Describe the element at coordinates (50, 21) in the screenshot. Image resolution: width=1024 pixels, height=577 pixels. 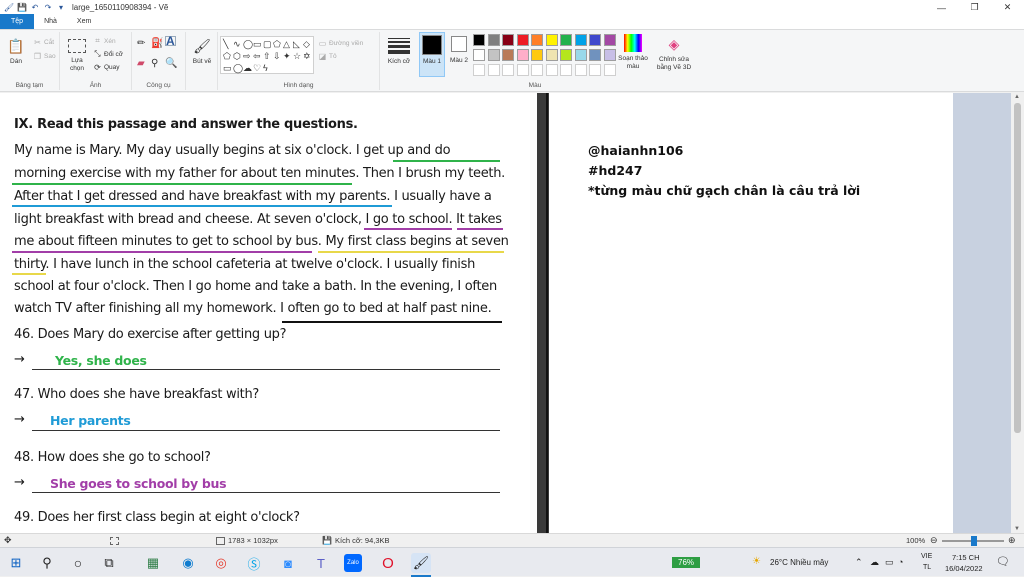
I see `tab-home: Nhà` at that location.